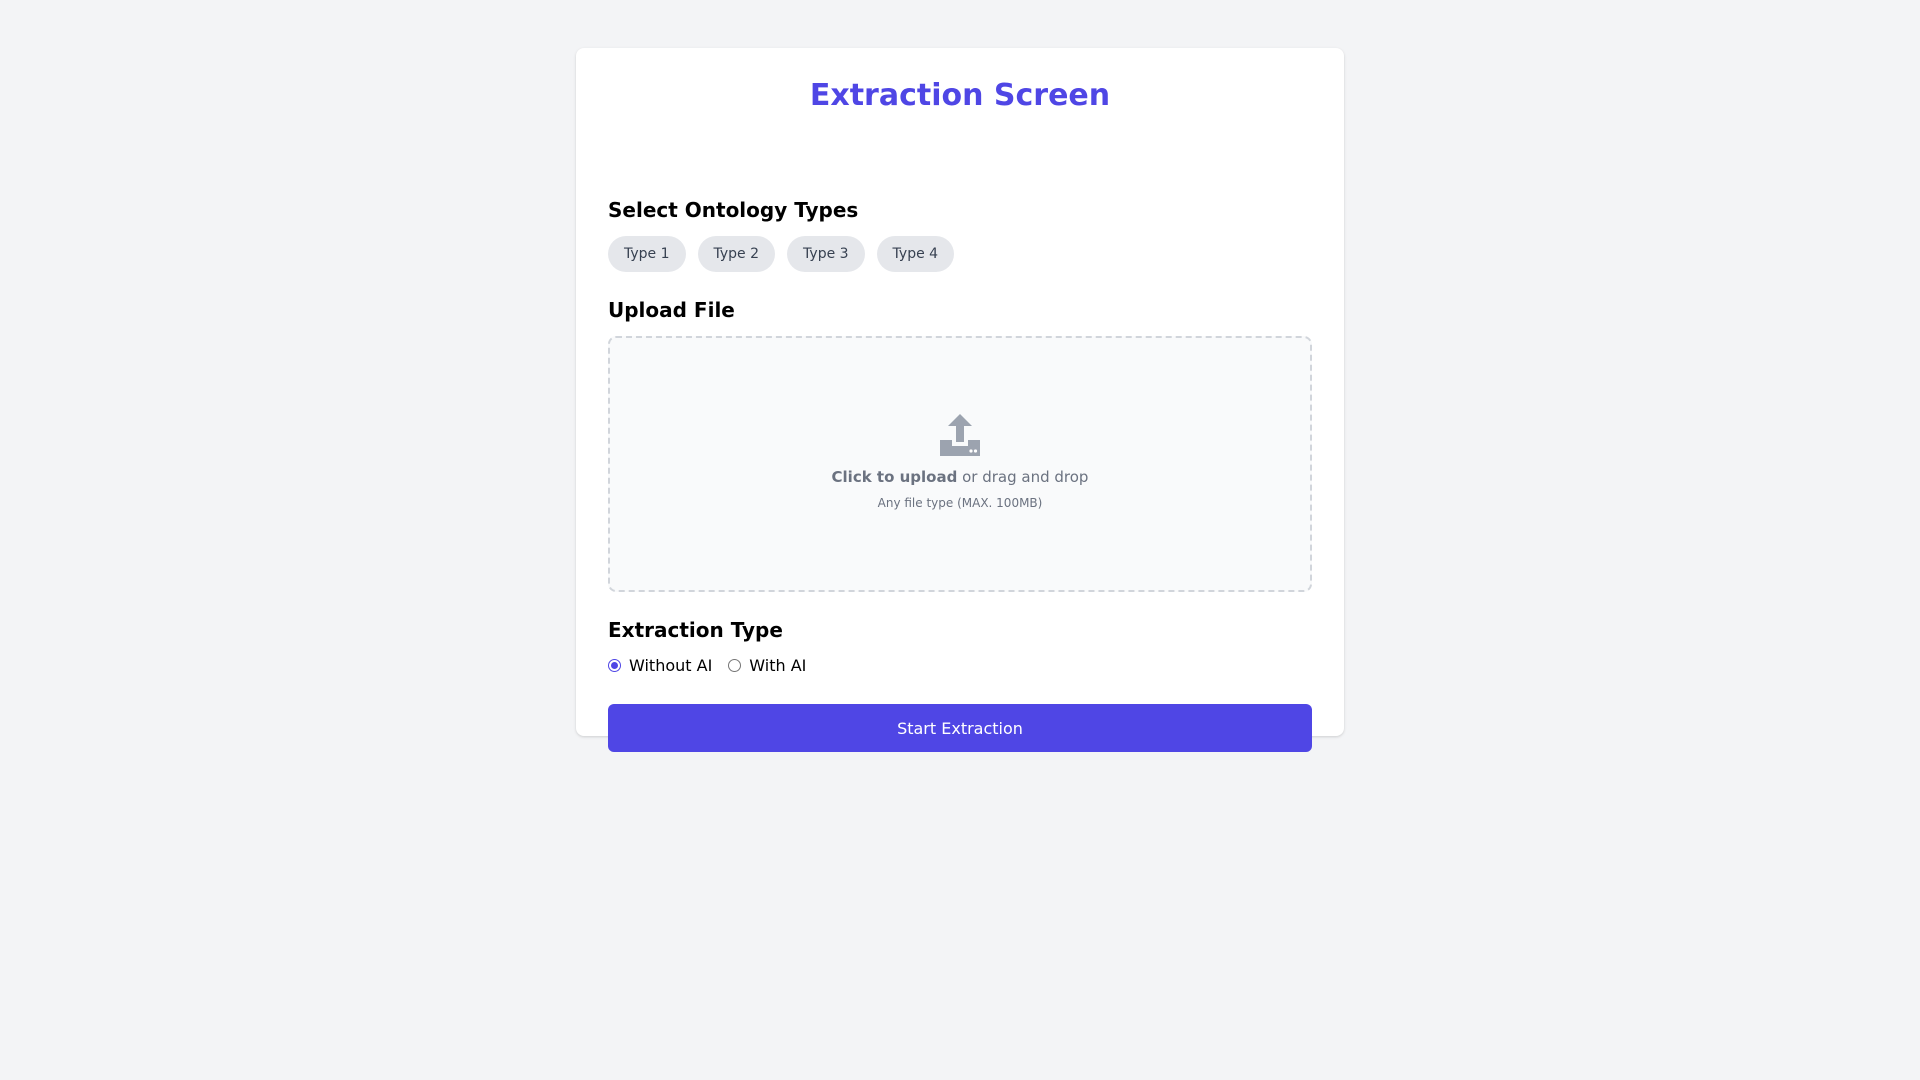  I want to click on radio-label-with-ai: With AI, so click(778, 665).